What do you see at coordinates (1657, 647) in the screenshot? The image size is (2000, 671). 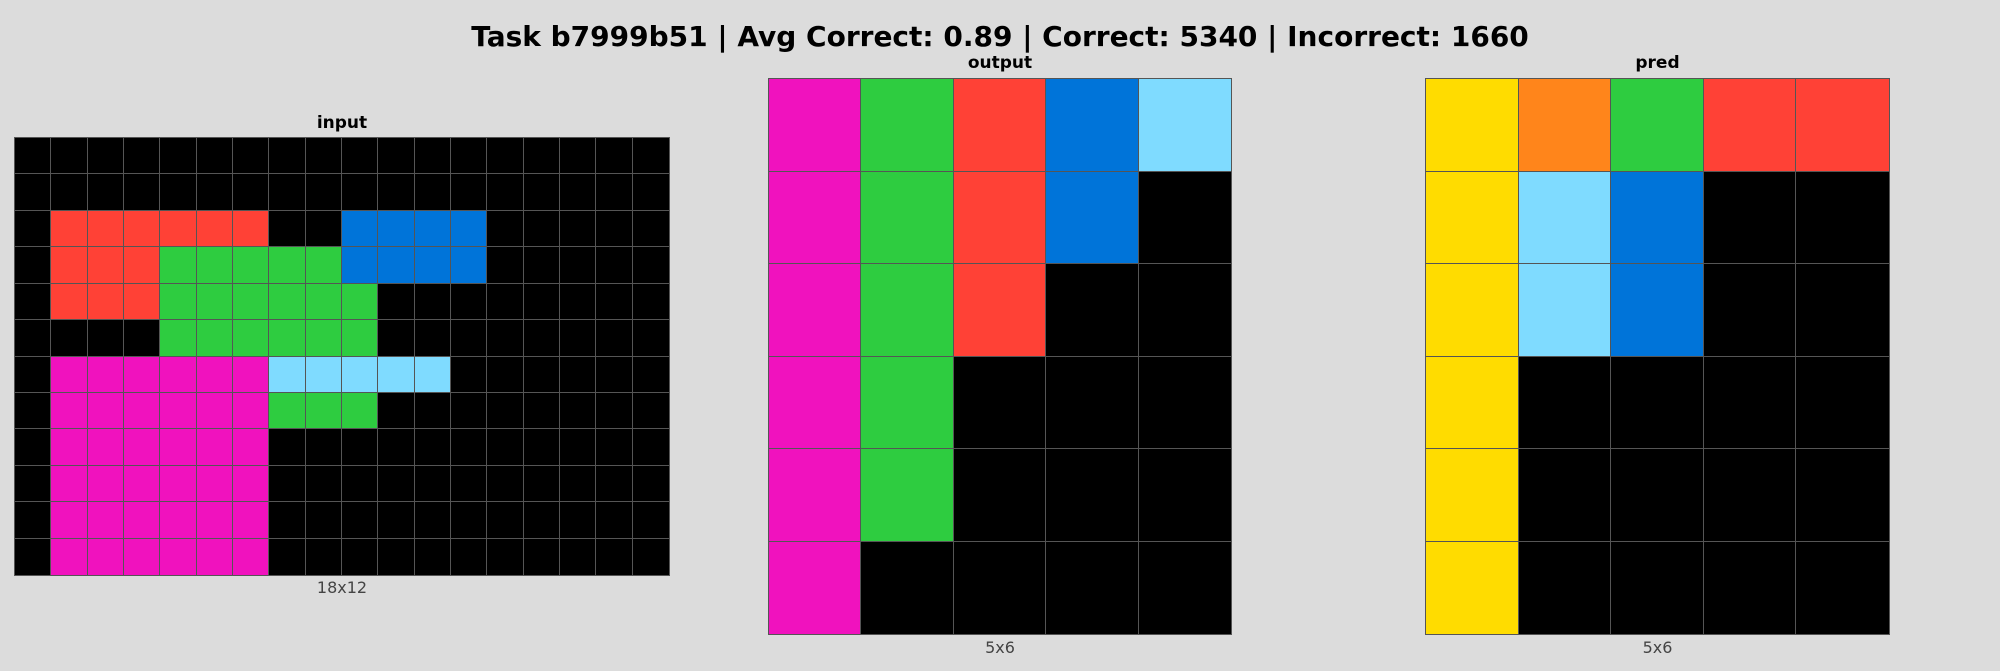 I see `pred-dims-label: 5x6` at bounding box center [1657, 647].